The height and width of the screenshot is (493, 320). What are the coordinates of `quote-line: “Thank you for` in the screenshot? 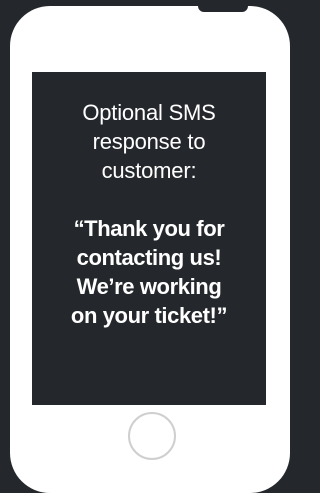 It's located at (149, 228).